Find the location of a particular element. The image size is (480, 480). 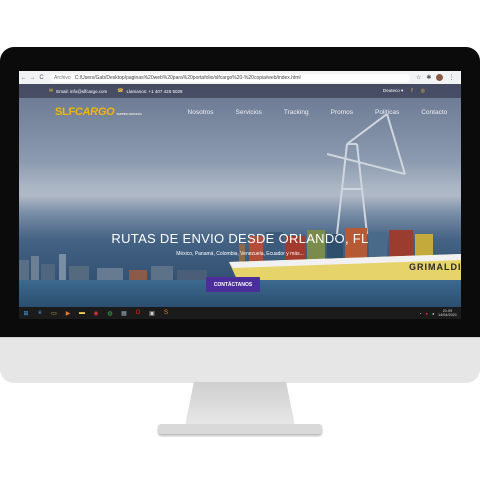

email-text: Email: info@slfcargo.com is located at coordinates (82, 91).